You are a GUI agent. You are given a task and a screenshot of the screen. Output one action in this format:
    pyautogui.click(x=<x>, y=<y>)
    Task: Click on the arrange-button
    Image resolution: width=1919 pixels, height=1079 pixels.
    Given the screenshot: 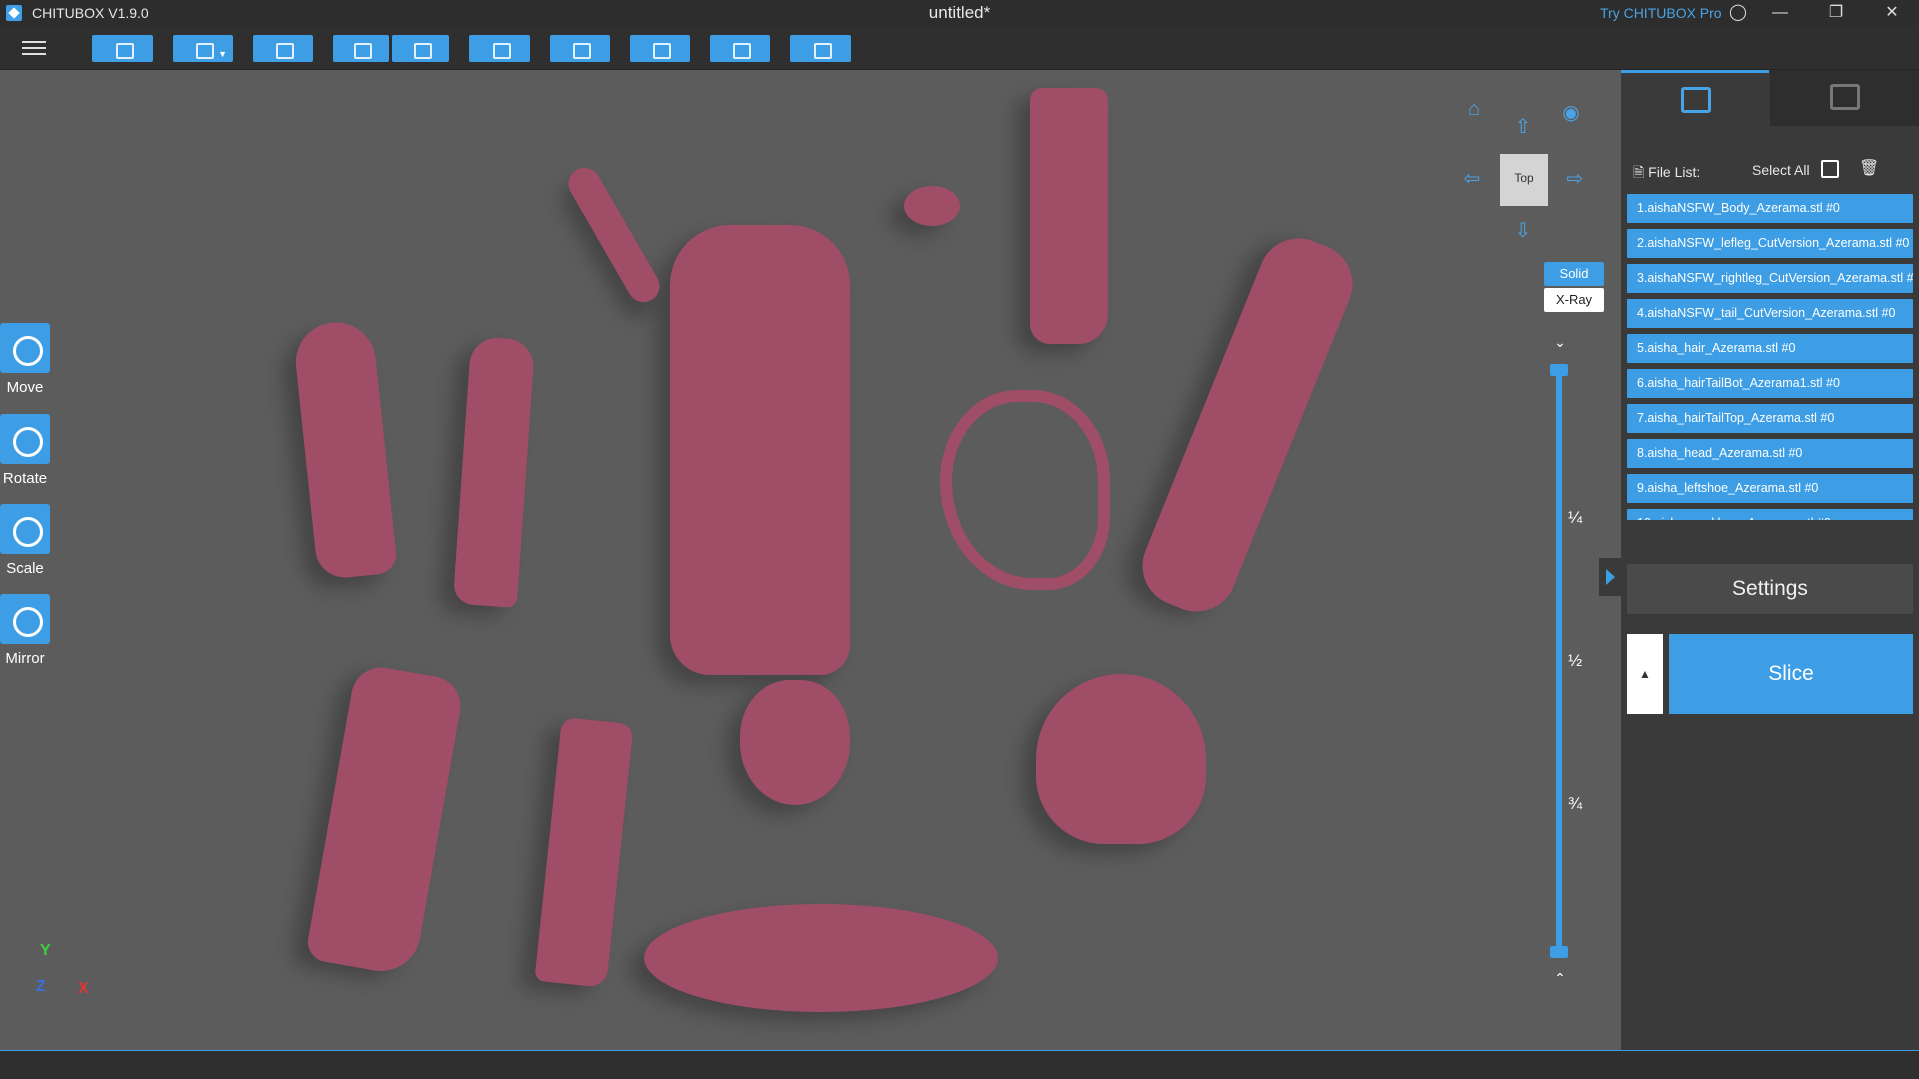 What is the action you would take?
    pyautogui.click(x=580, y=48)
    